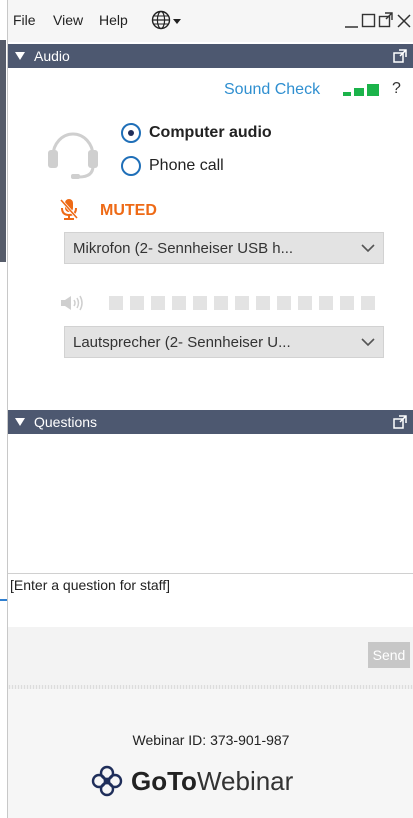 The height and width of the screenshot is (818, 413). I want to click on minimize-icon, so click(352, 20).